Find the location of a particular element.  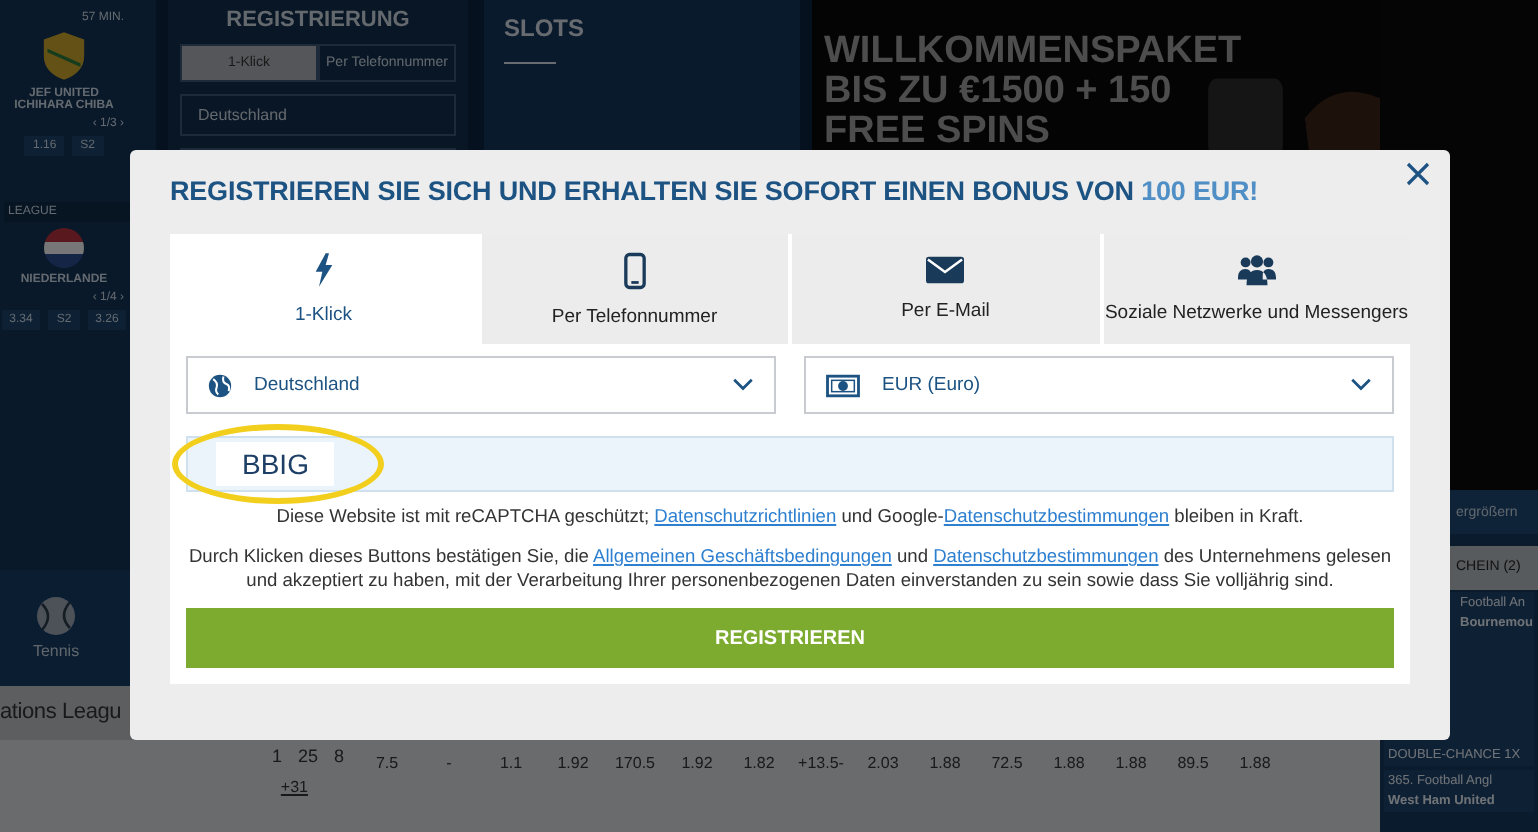

odds-cell: 7.5 is located at coordinates (387, 759).